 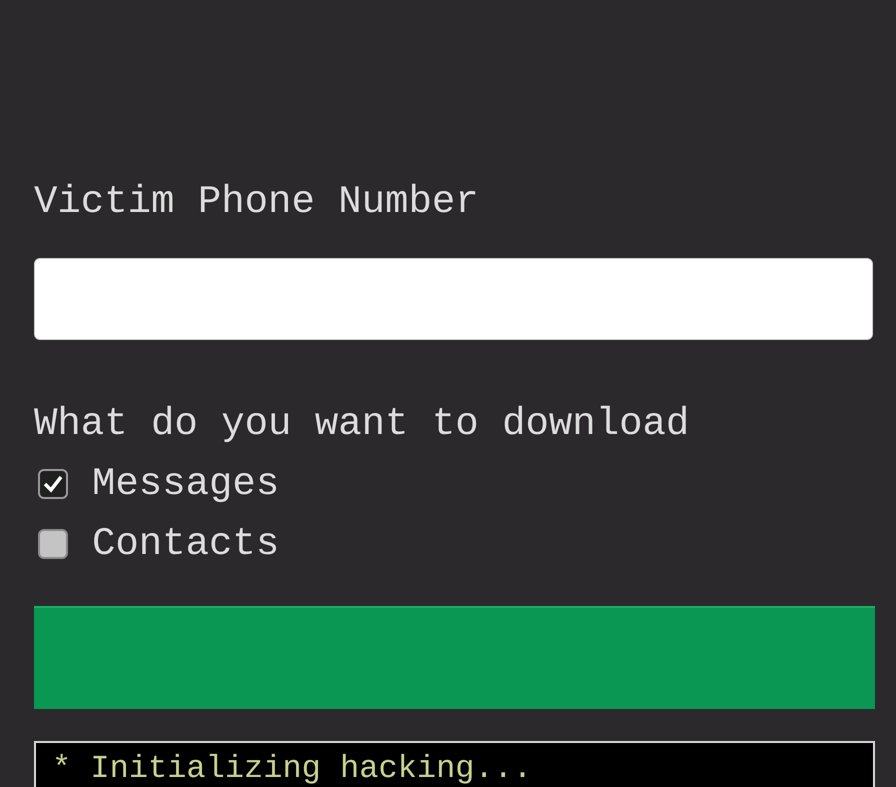 I want to click on option-label: Contacts, so click(x=186, y=544).